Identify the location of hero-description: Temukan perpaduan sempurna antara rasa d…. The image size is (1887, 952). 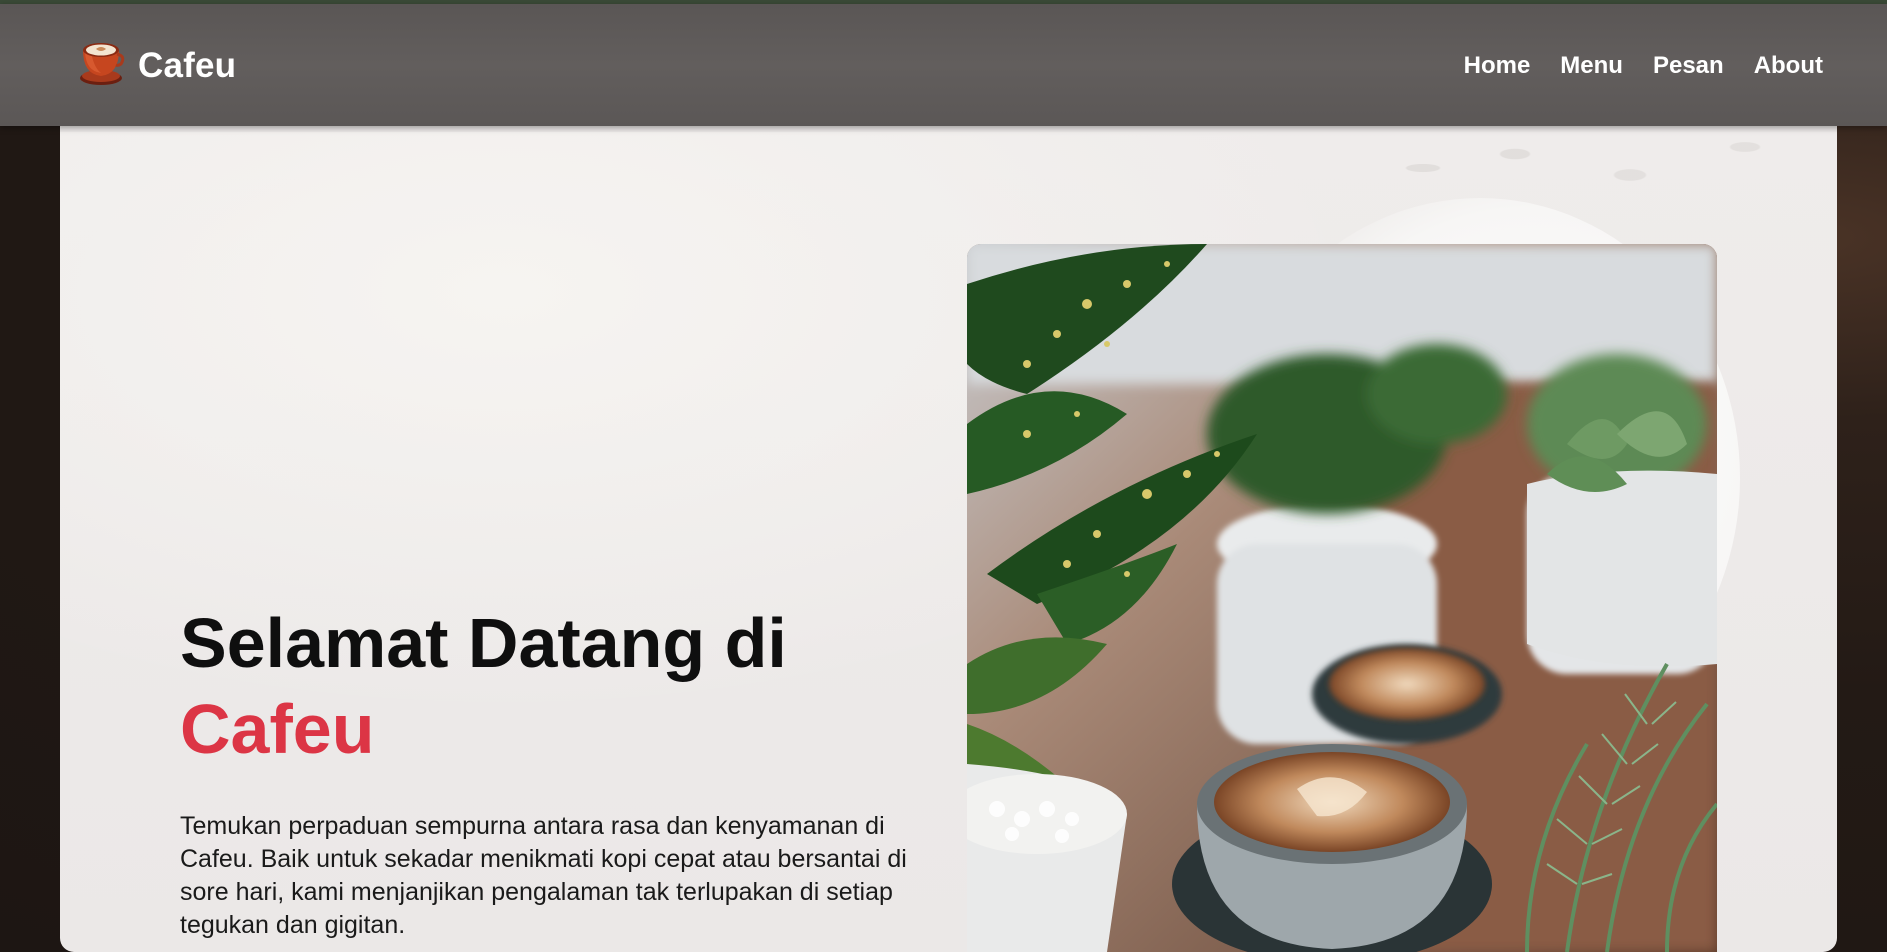
(543, 875).